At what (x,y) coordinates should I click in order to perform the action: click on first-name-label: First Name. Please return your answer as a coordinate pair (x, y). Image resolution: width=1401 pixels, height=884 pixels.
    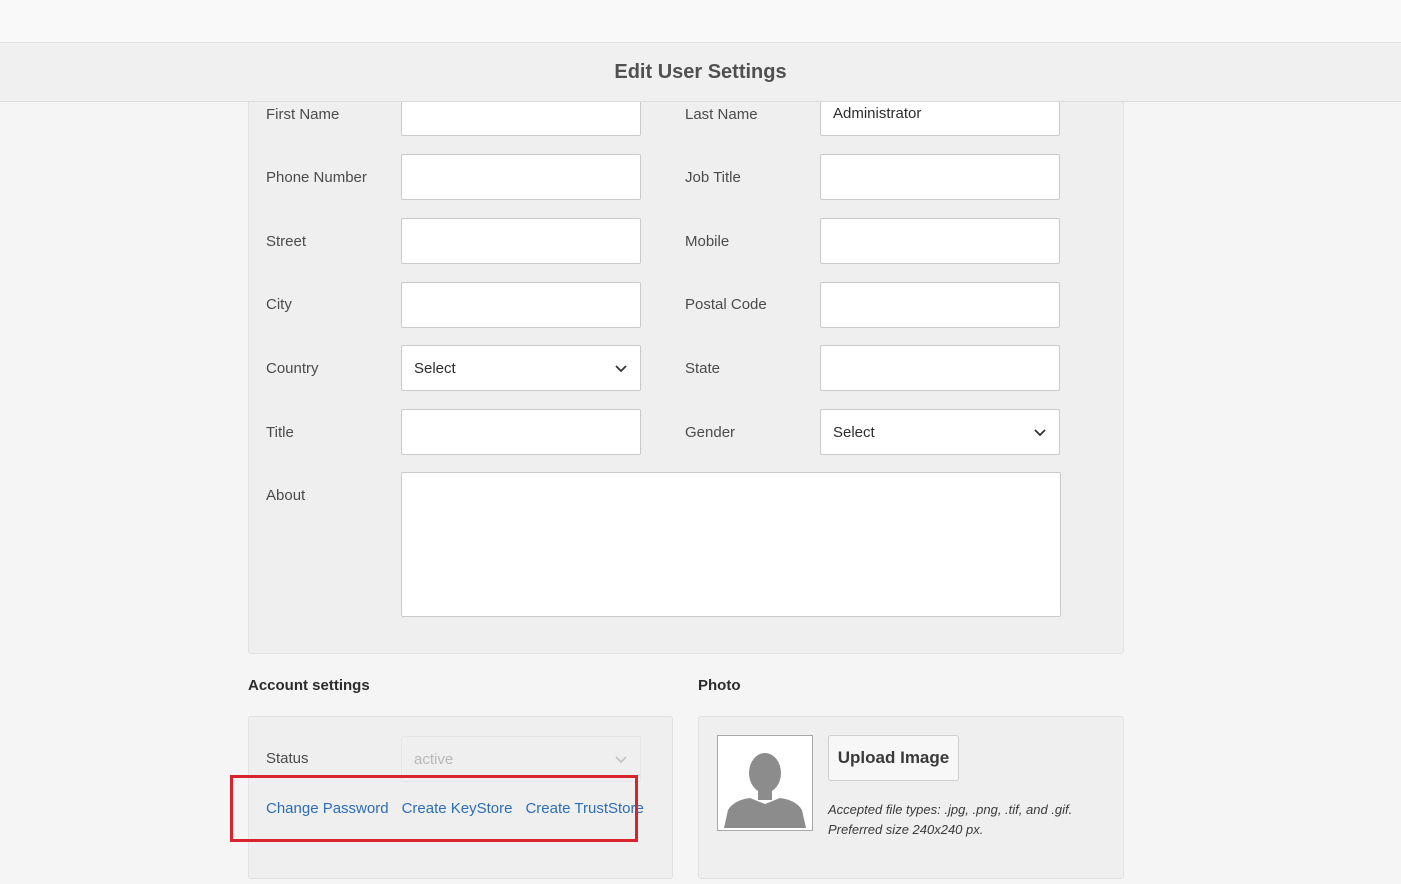
    Looking at the image, I should click on (303, 114).